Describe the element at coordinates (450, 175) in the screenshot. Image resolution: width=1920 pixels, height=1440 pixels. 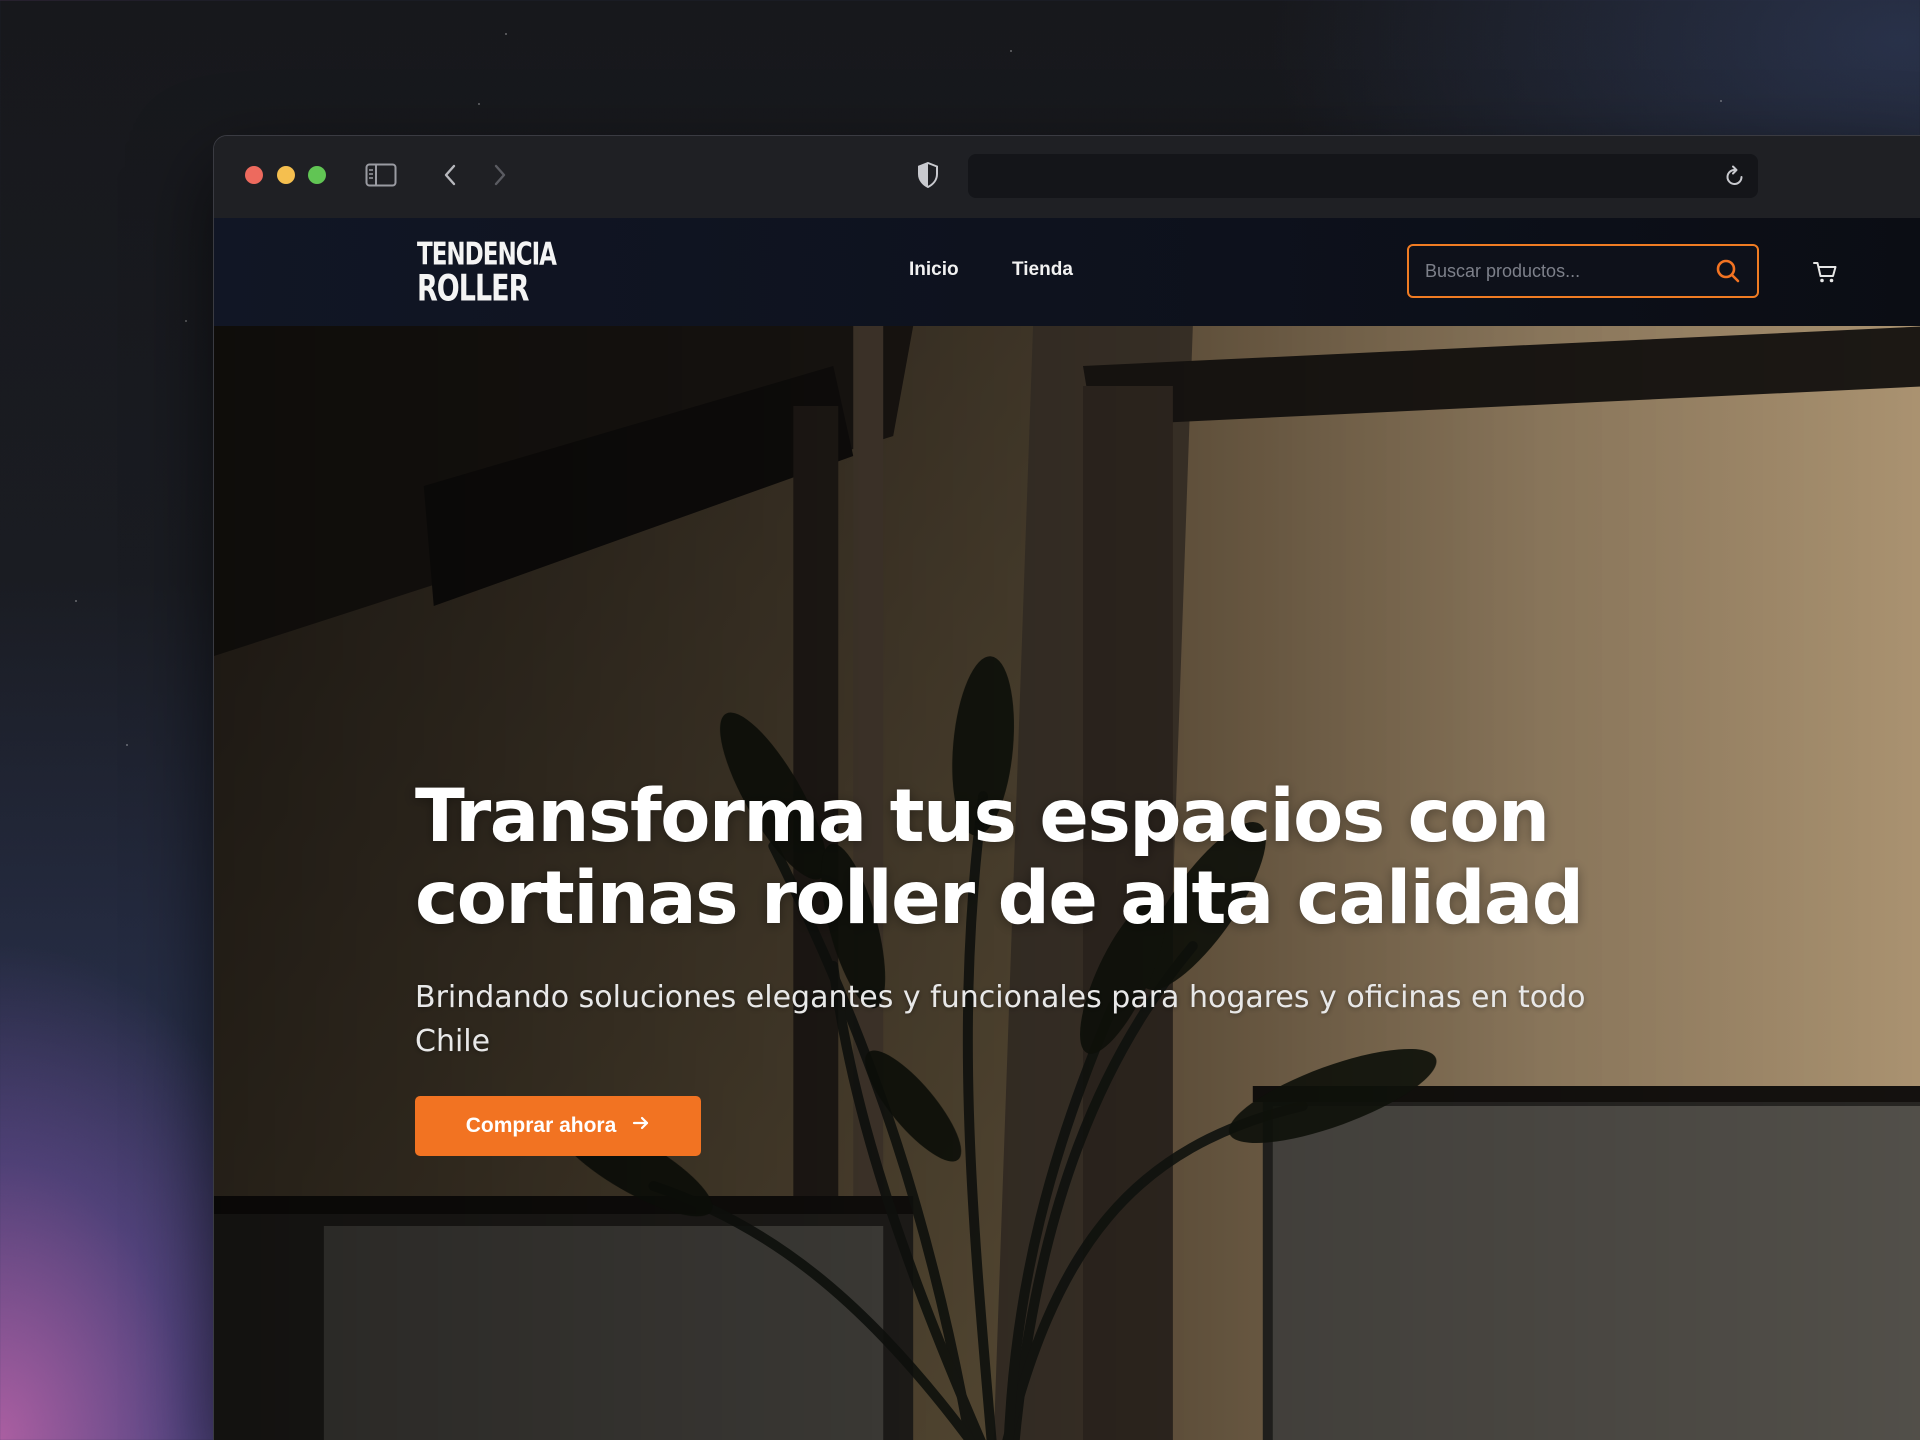
I see `back-icon` at that location.